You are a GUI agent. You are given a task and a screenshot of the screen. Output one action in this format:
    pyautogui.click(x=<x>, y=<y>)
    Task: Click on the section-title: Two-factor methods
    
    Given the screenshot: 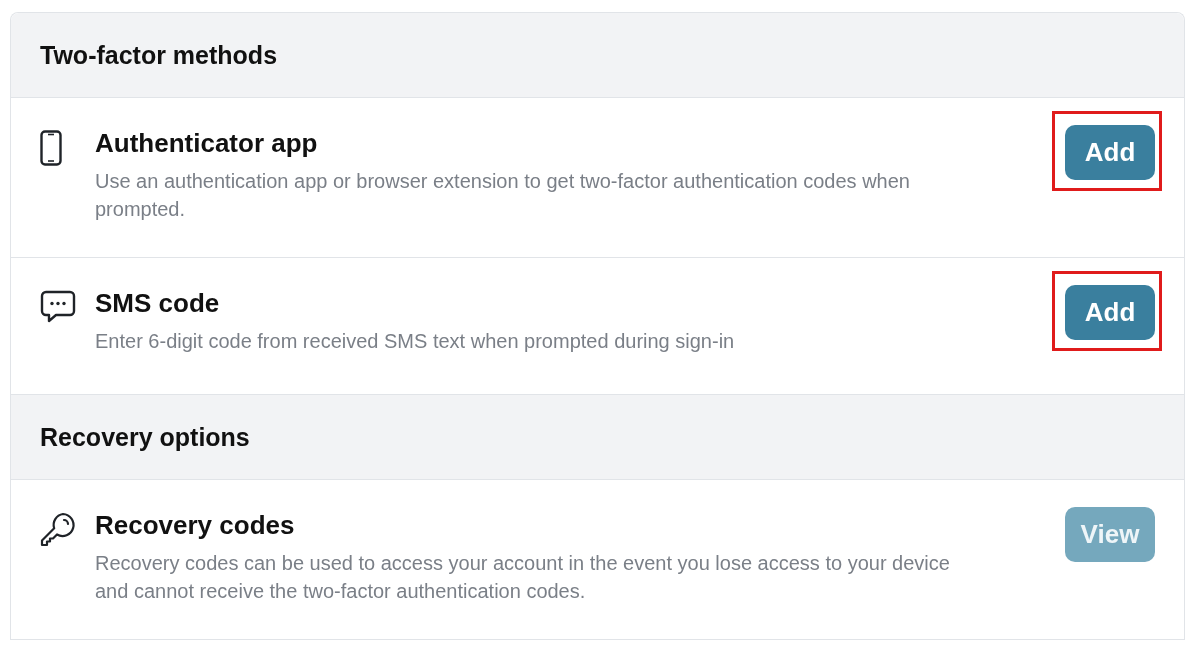 What is the action you would take?
    pyautogui.click(x=159, y=55)
    